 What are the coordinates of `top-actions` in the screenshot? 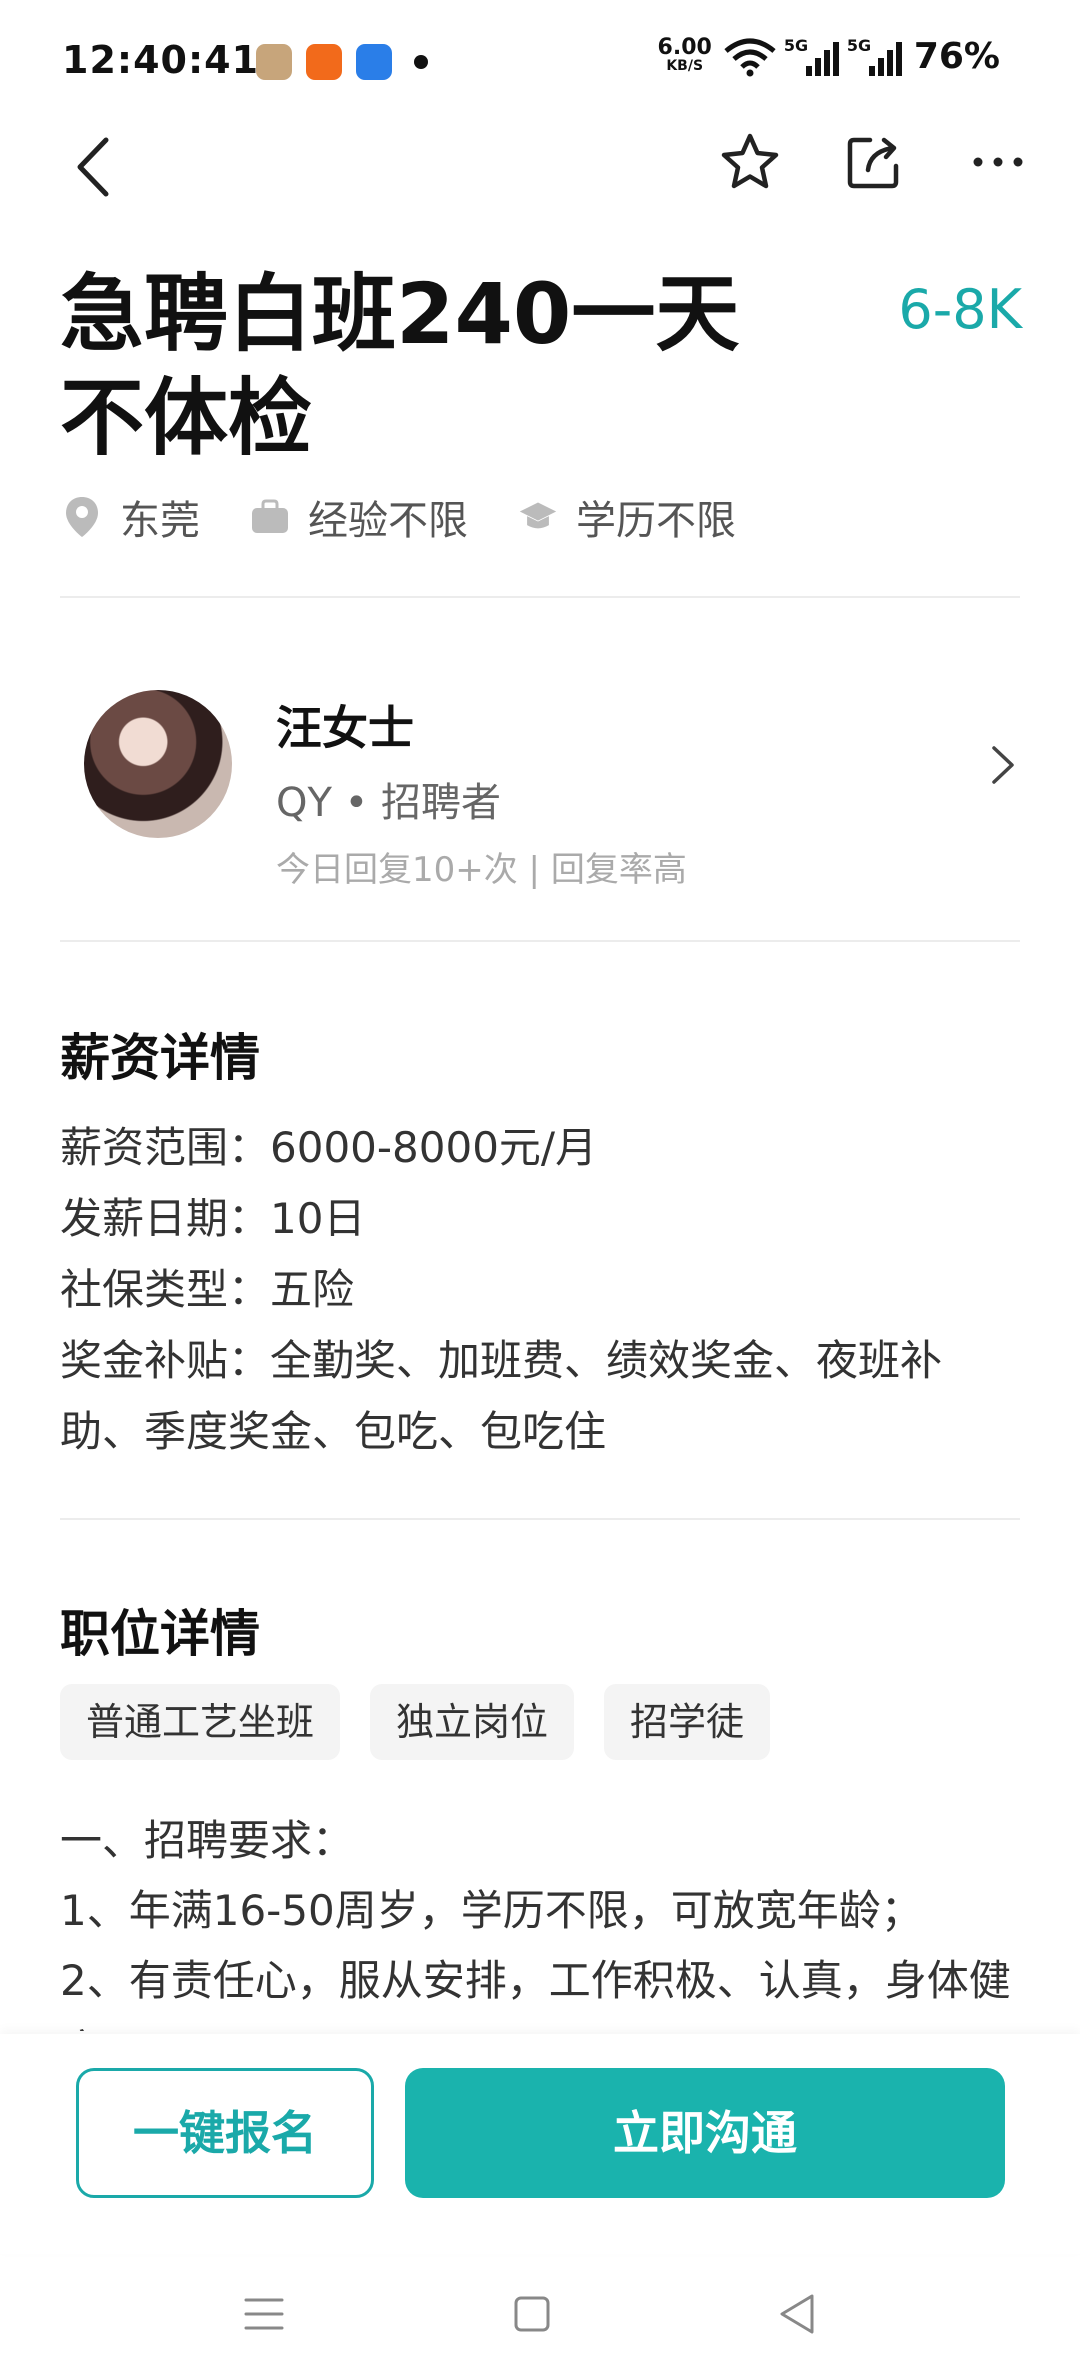 It's located at (874, 162).